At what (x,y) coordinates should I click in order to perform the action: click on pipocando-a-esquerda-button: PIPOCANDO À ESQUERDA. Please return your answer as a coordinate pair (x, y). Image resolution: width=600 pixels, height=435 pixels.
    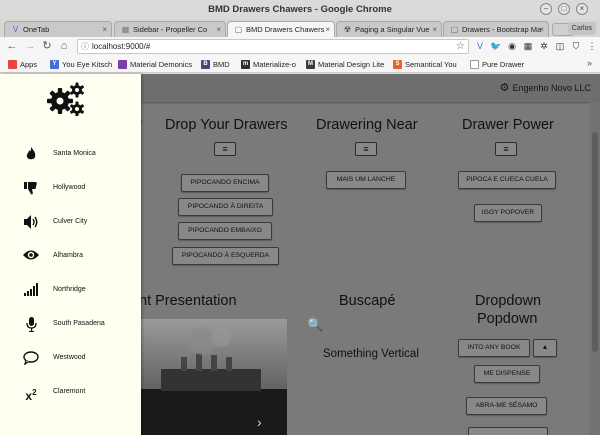
    Looking at the image, I should click on (225, 256).